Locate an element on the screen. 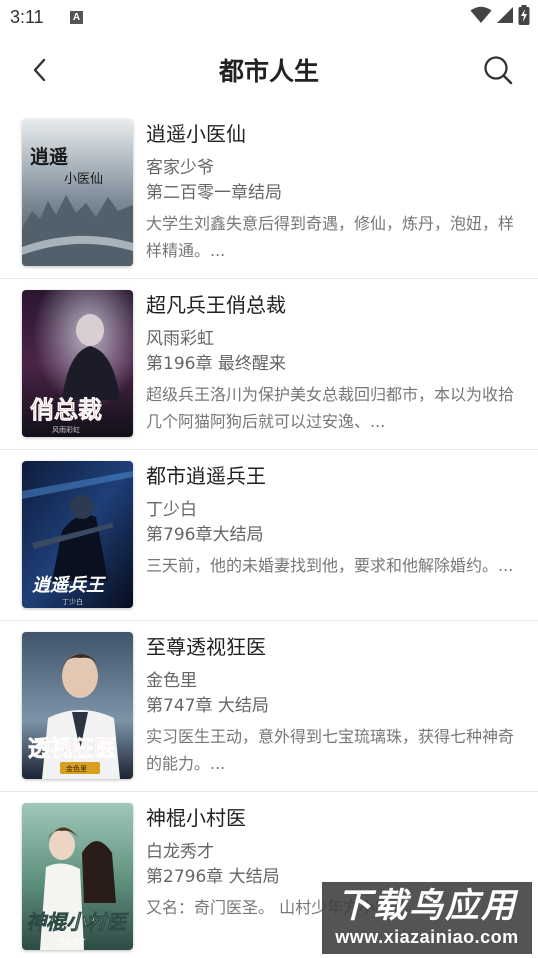 Image resolution: width=538 pixels, height=958 pixels. book-cover: 逍遥兵王 丁少白 is located at coordinates (77, 534).